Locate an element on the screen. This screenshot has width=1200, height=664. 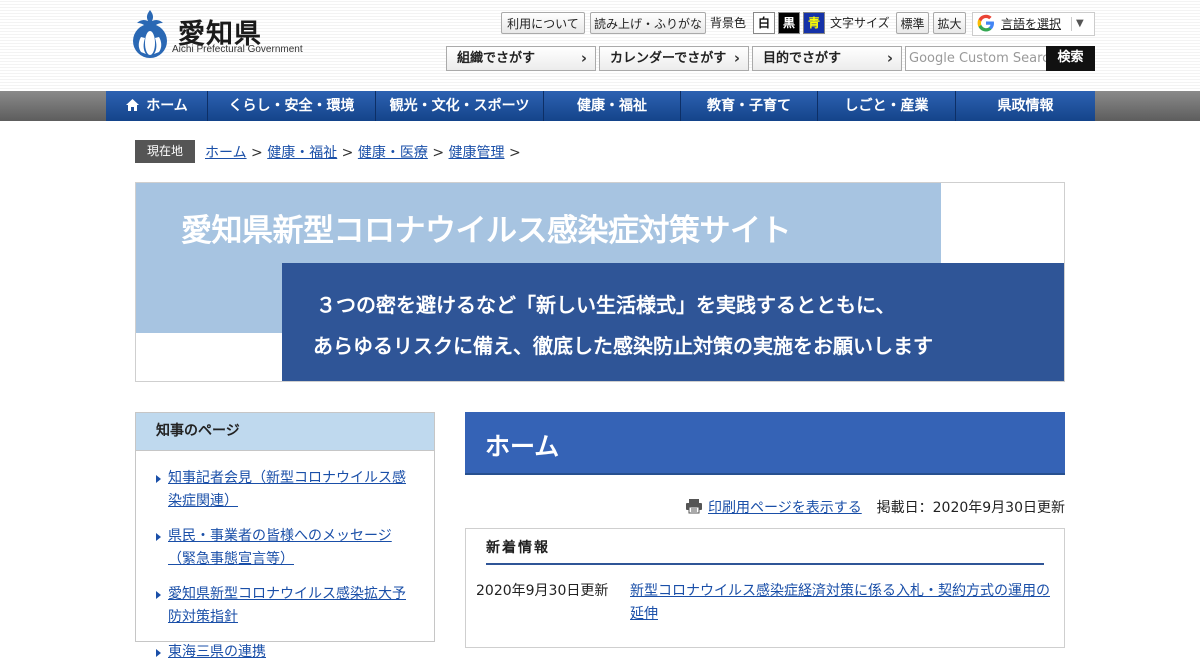
breadcrumb-link-health-welfare: 健康・福祉 is located at coordinates (302, 153).